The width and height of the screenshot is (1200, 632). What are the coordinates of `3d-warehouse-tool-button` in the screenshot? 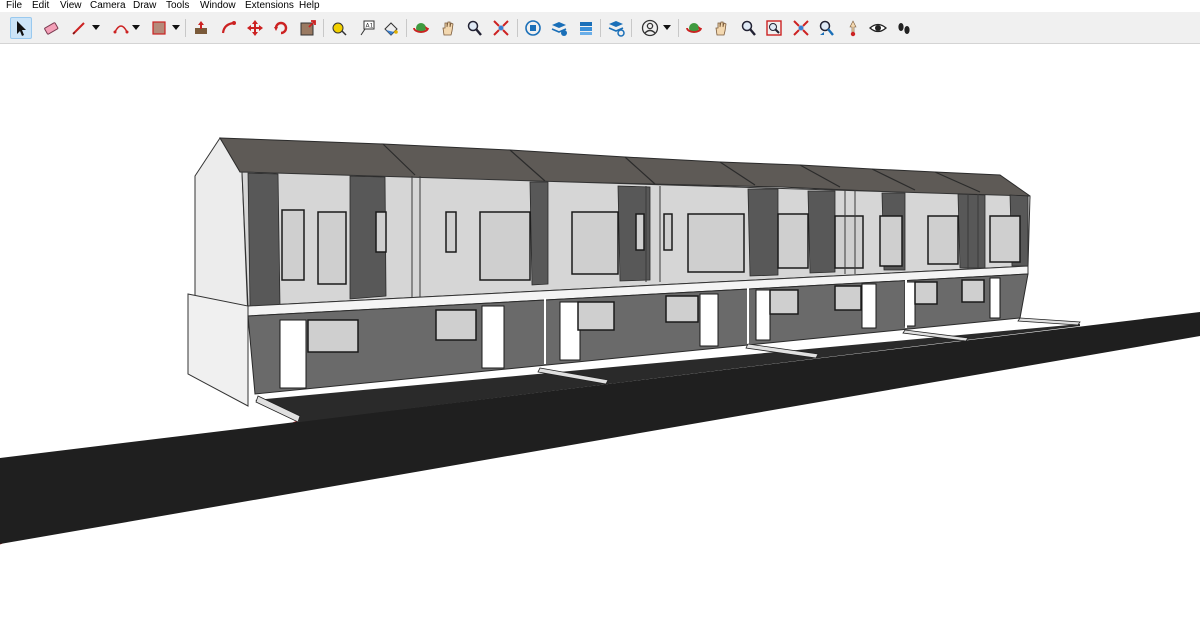 It's located at (533, 28).